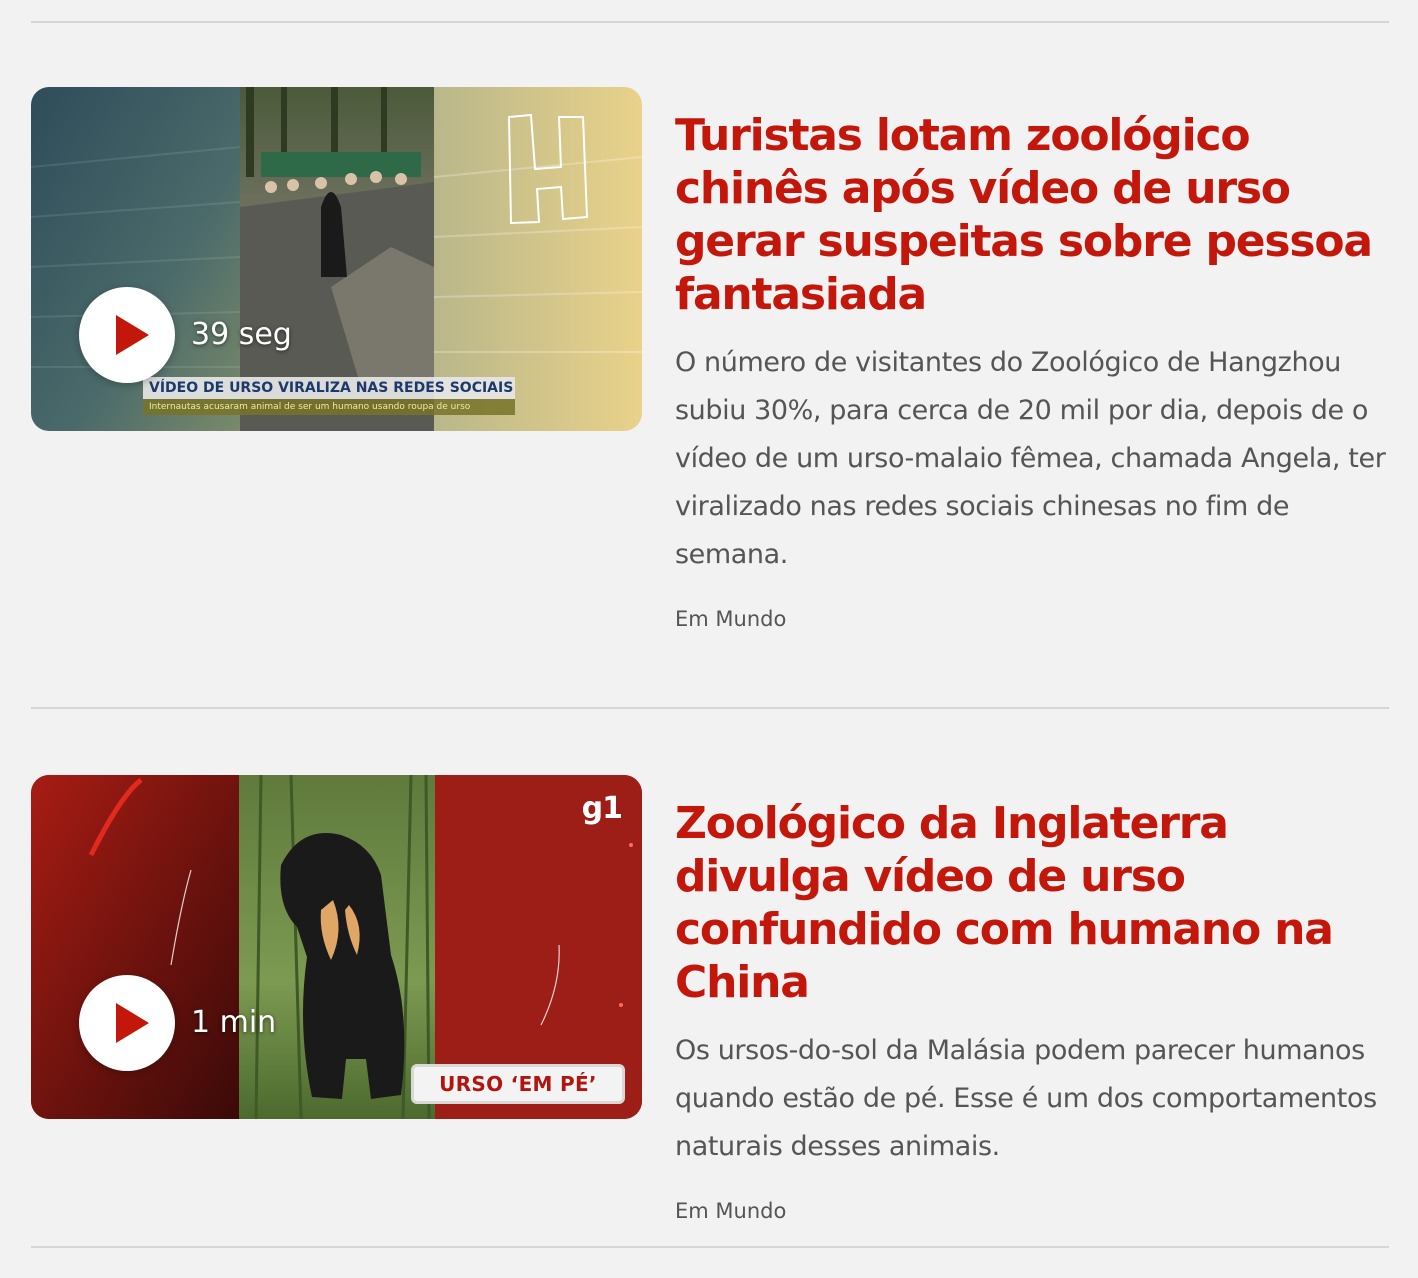 Image resolution: width=1418 pixels, height=1278 pixels. Describe the element at coordinates (336, 947) in the screenshot. I see `video-thumbnail: g1 URSO ‘EM PÉ’ 1 min` at that location.